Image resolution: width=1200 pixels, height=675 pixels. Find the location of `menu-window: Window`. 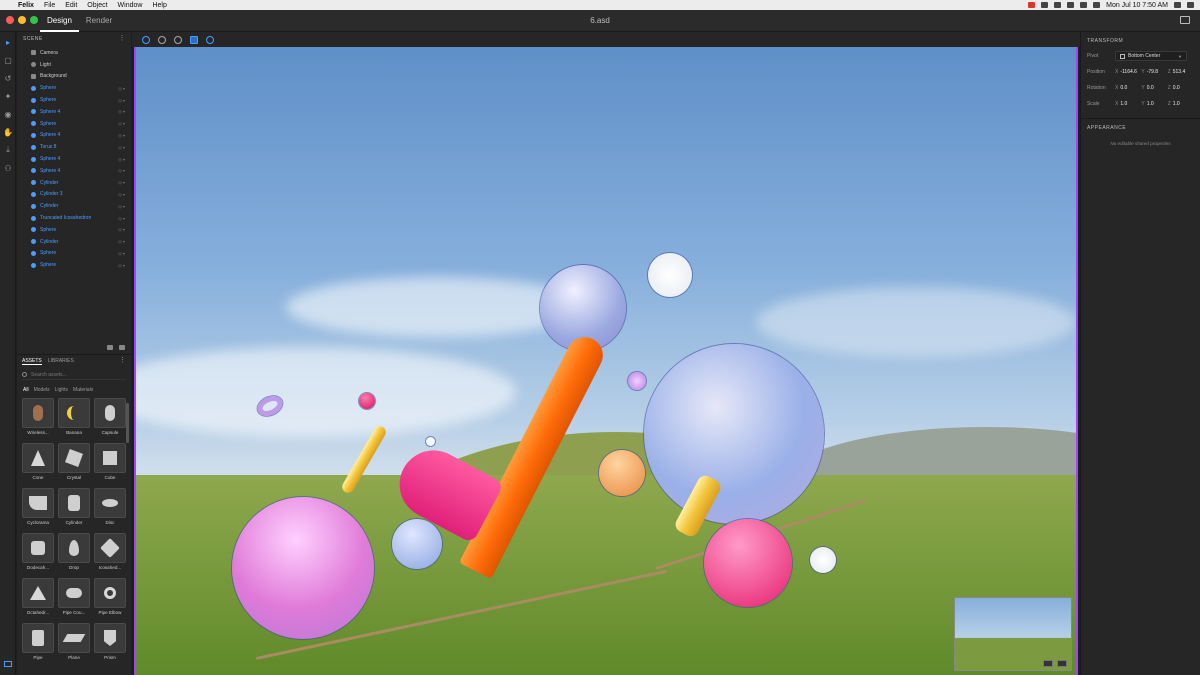

menu-window: Window is located at coordinates (130, 5).